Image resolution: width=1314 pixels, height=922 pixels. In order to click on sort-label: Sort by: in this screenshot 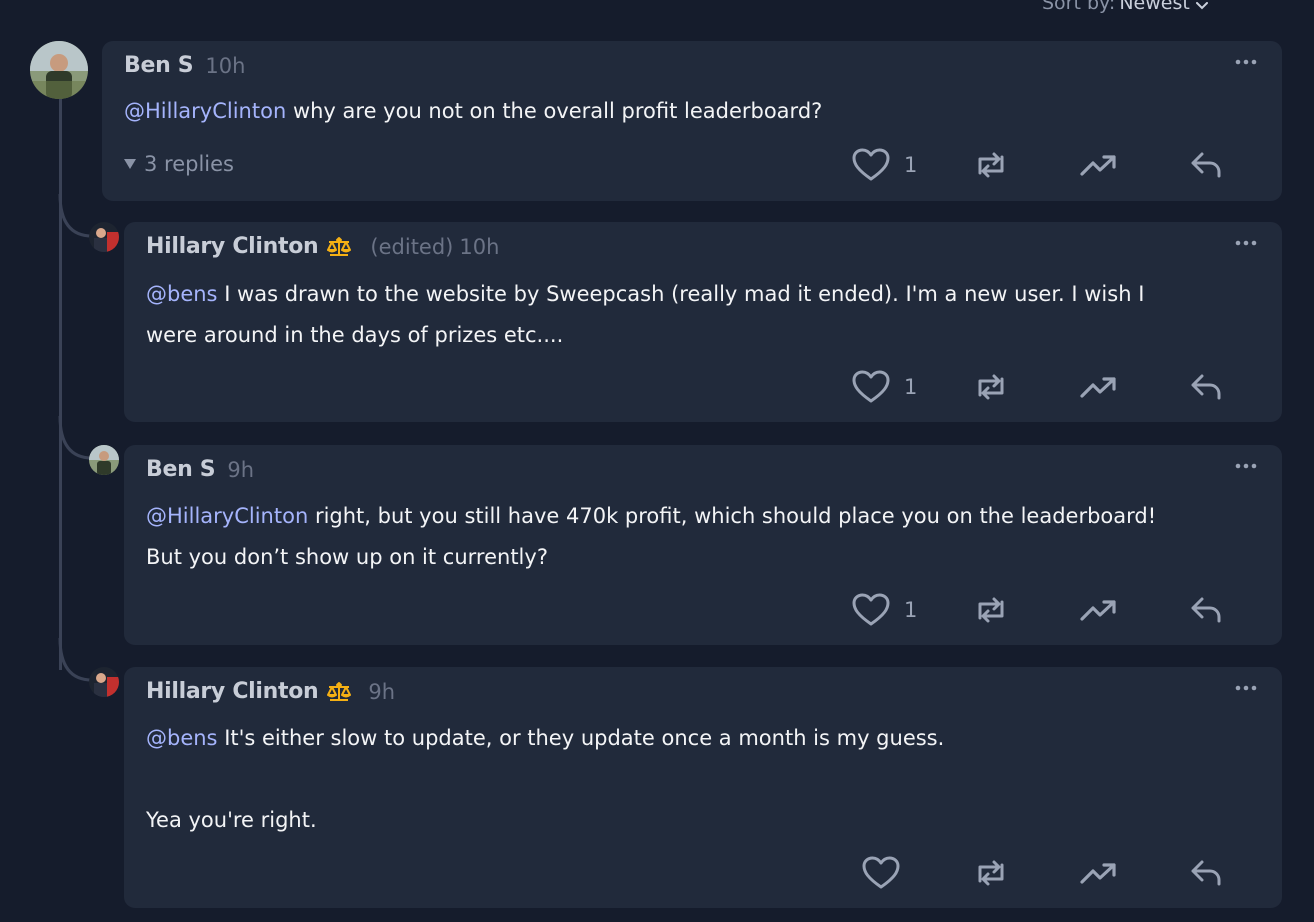, I will do `click(1079, 7)`.